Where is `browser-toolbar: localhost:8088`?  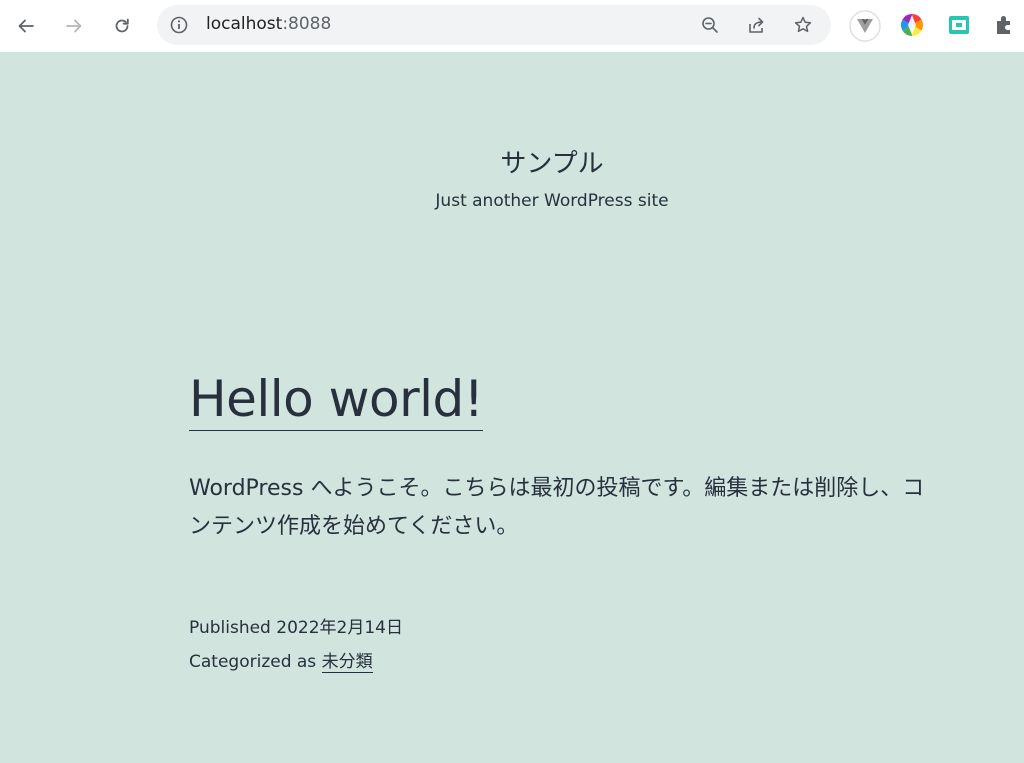
browser-toolbar: localhost:8088 is located at coordinates (512, 26).